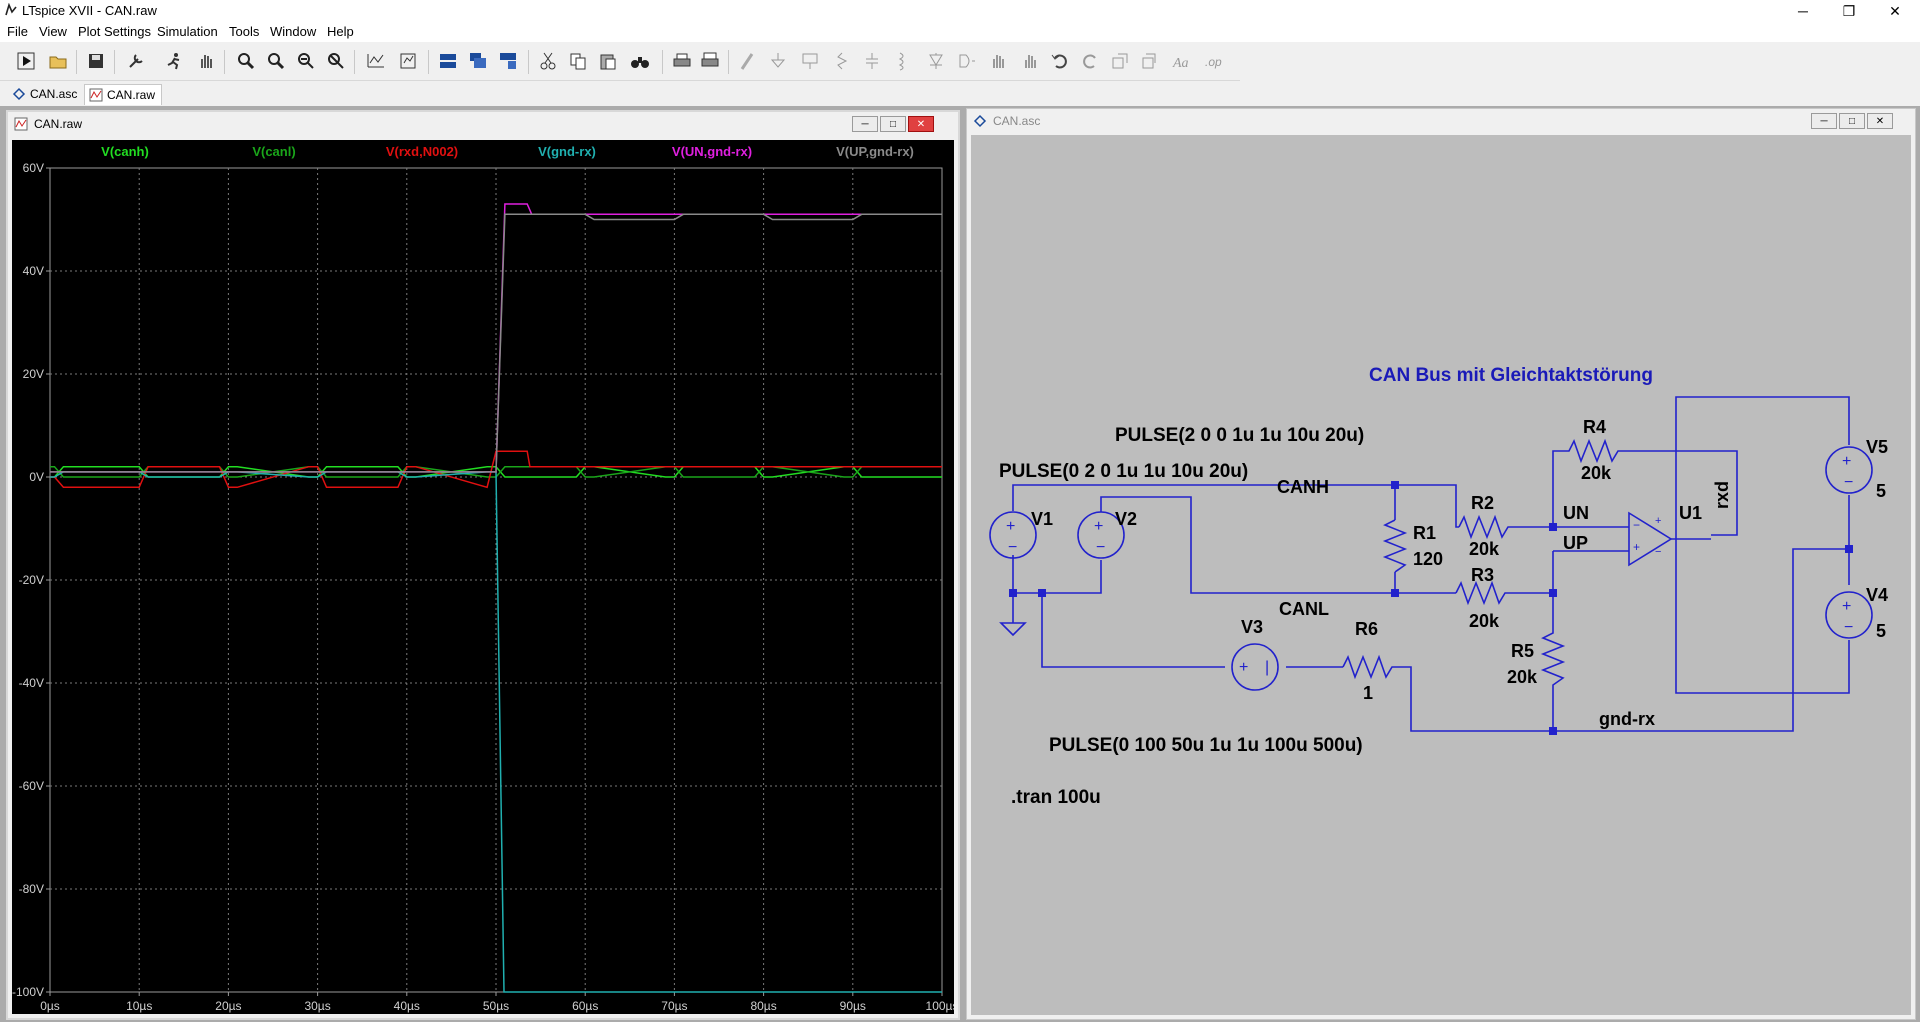  I want to click on zoom-full-icon, so click(336, 61).